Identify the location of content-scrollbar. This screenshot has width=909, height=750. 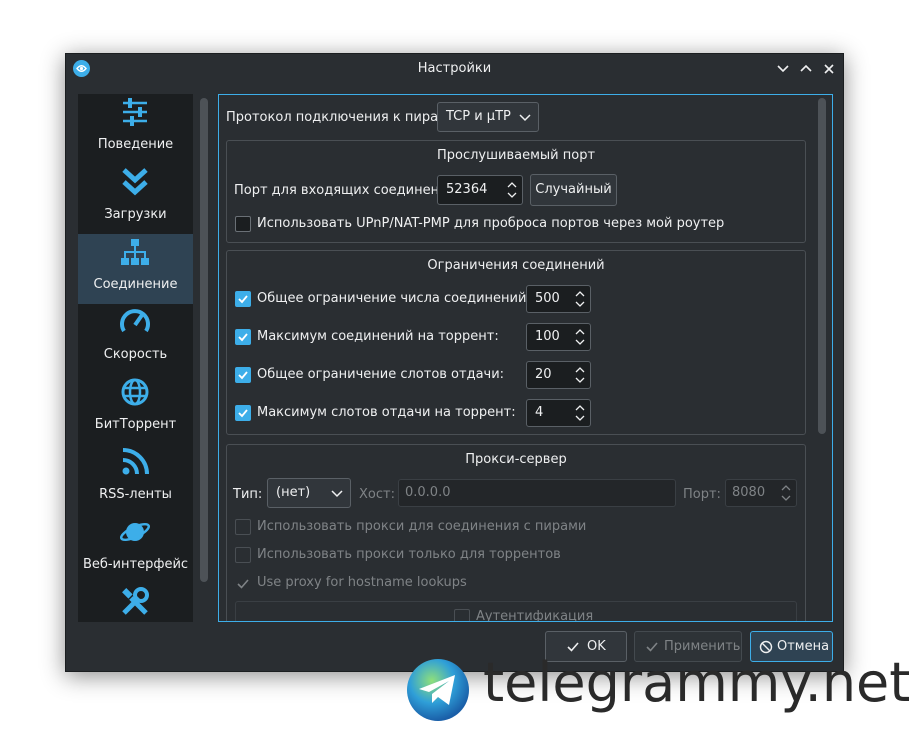
(822, 266).